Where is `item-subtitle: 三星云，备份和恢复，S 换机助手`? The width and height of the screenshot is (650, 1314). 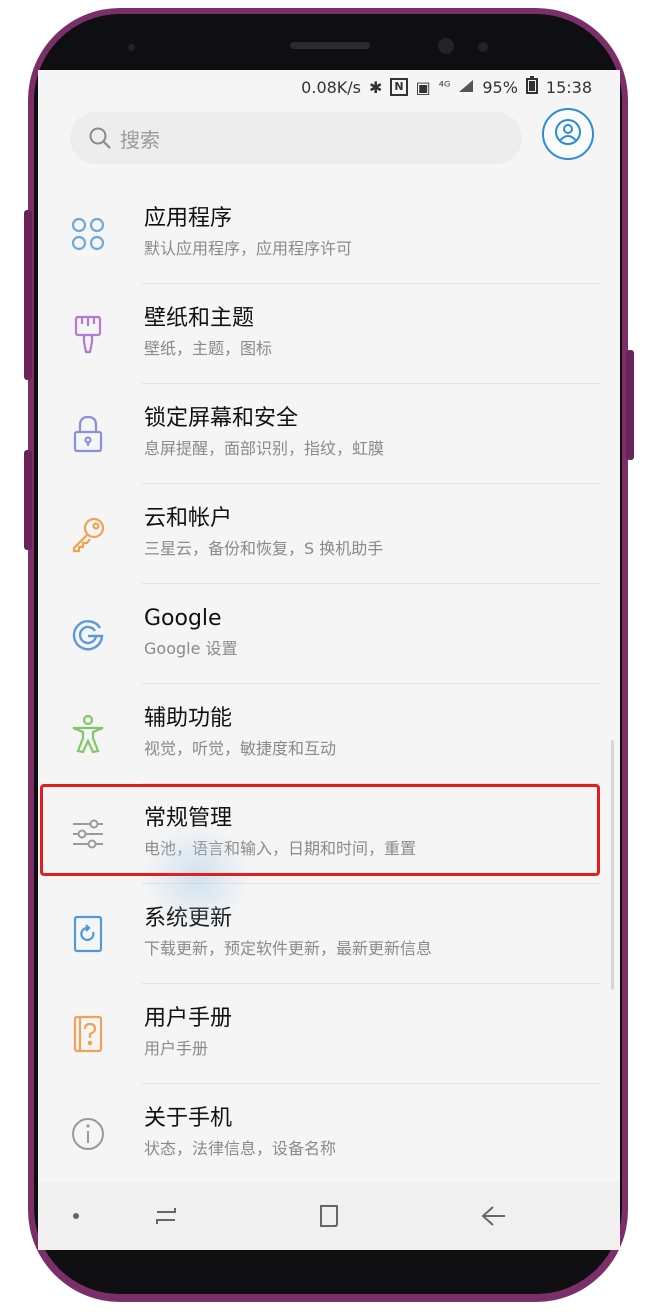
item-subtitle: 三星云，备份和恢复，S 换机助手 is located at coordinates (264, 548).